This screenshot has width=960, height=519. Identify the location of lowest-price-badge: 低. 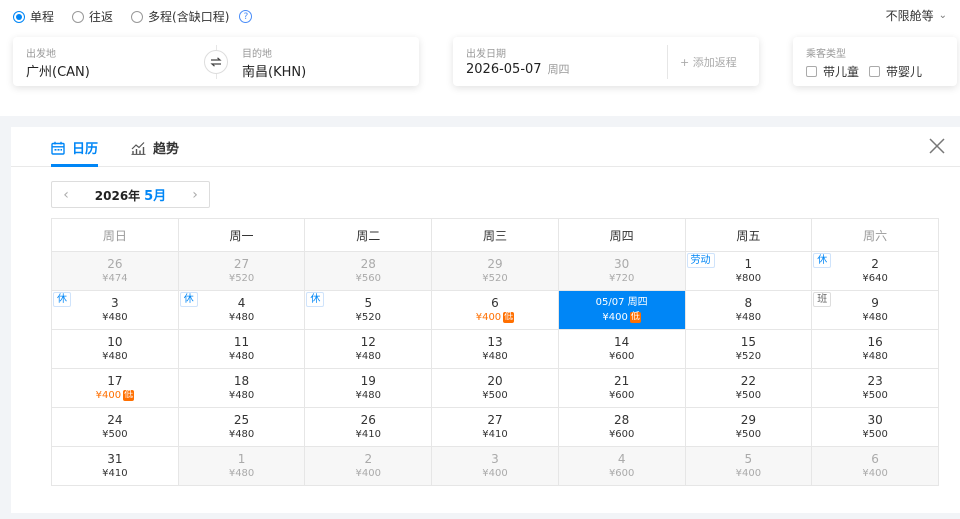
(635, 317).